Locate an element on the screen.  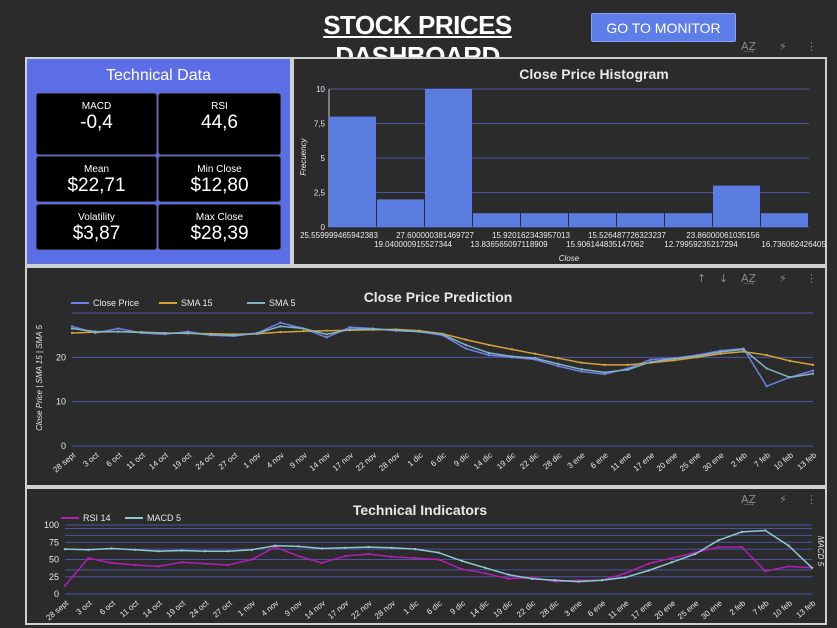
legend-label: SMA 5 is located at coordinates (282, 303).